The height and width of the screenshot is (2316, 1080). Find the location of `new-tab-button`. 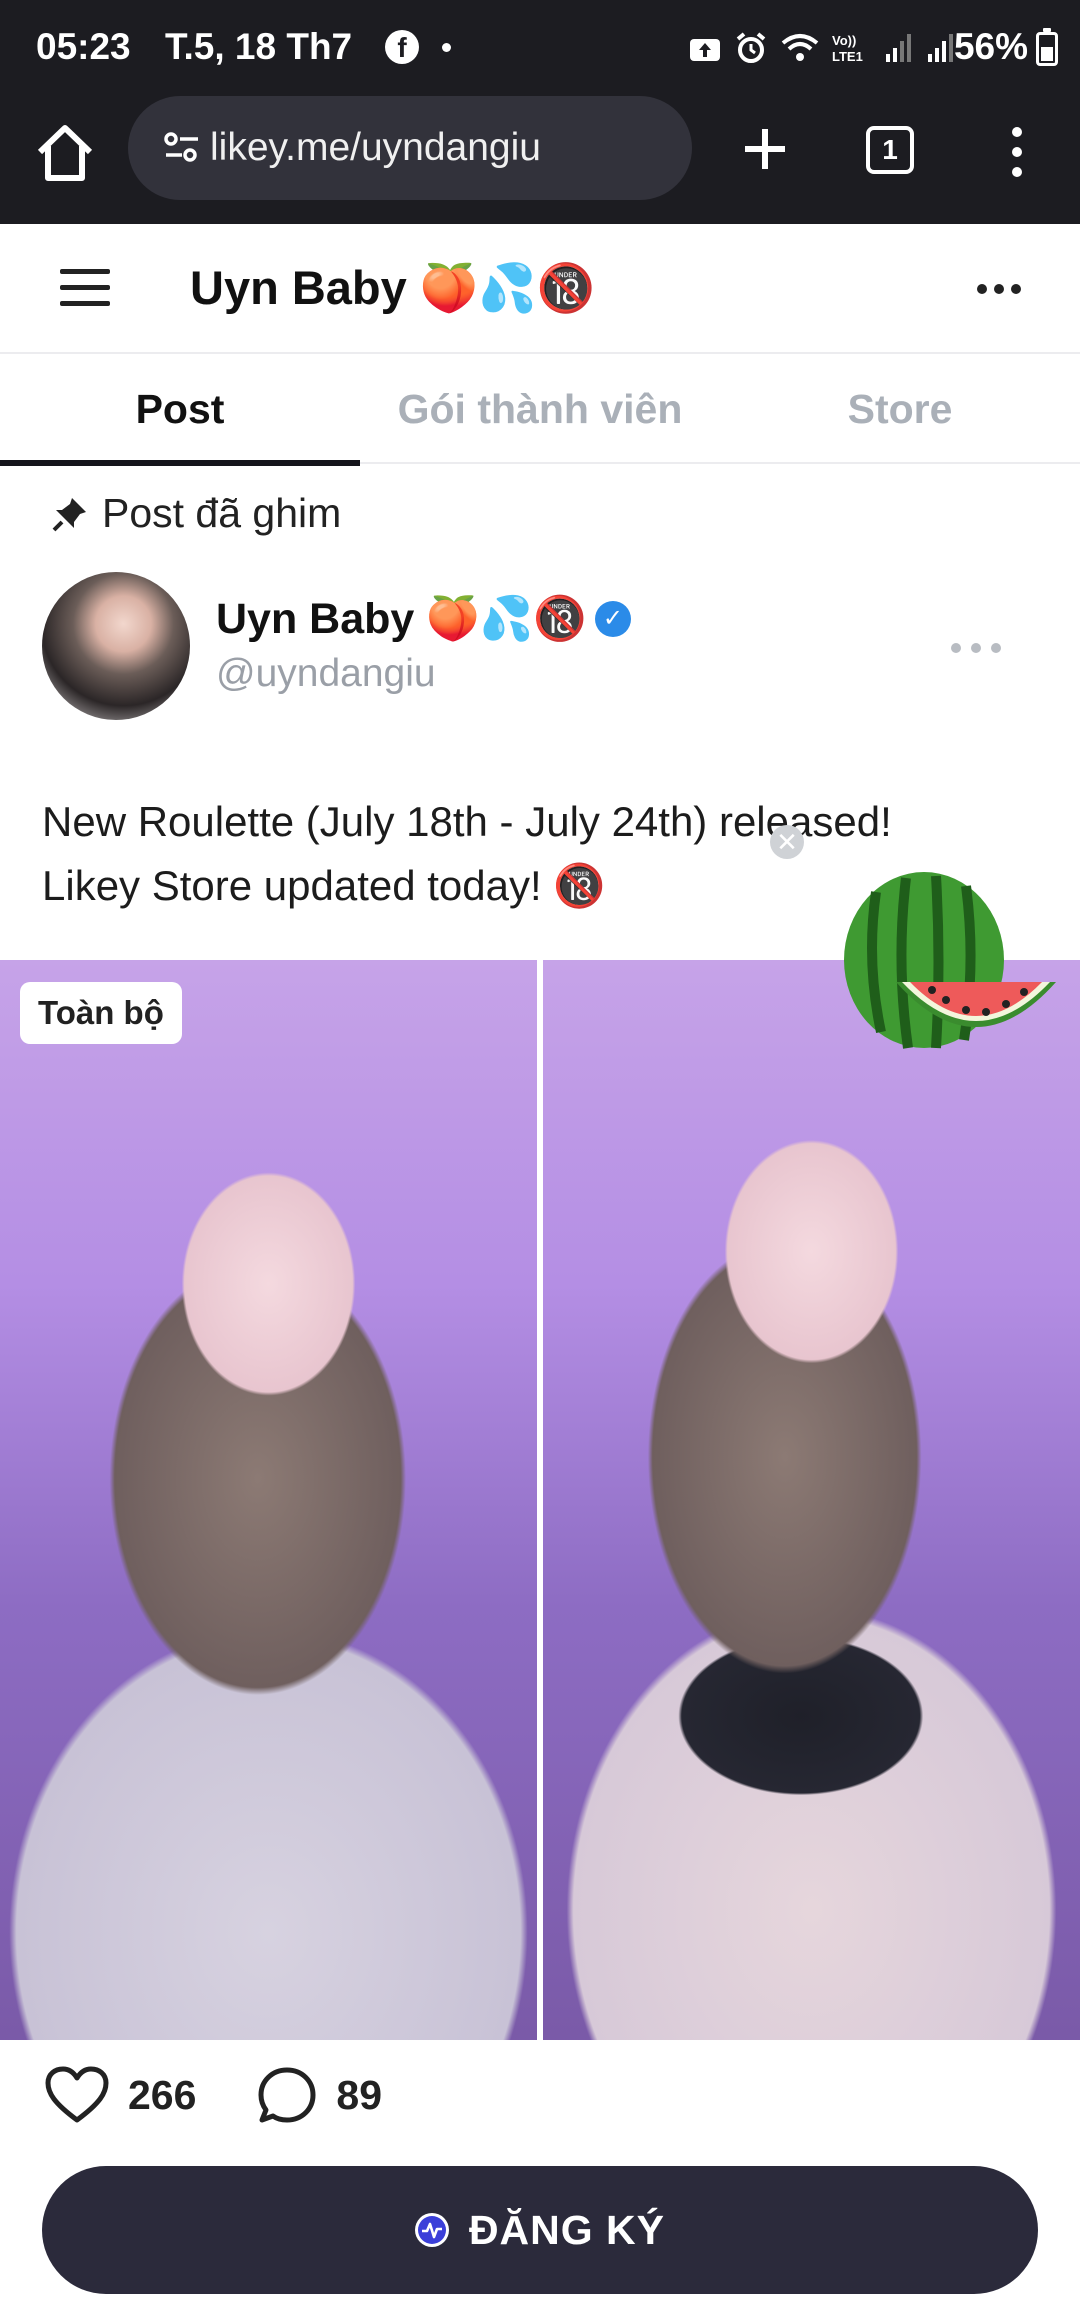

new-tab-button is located at coordinates (765, 149).